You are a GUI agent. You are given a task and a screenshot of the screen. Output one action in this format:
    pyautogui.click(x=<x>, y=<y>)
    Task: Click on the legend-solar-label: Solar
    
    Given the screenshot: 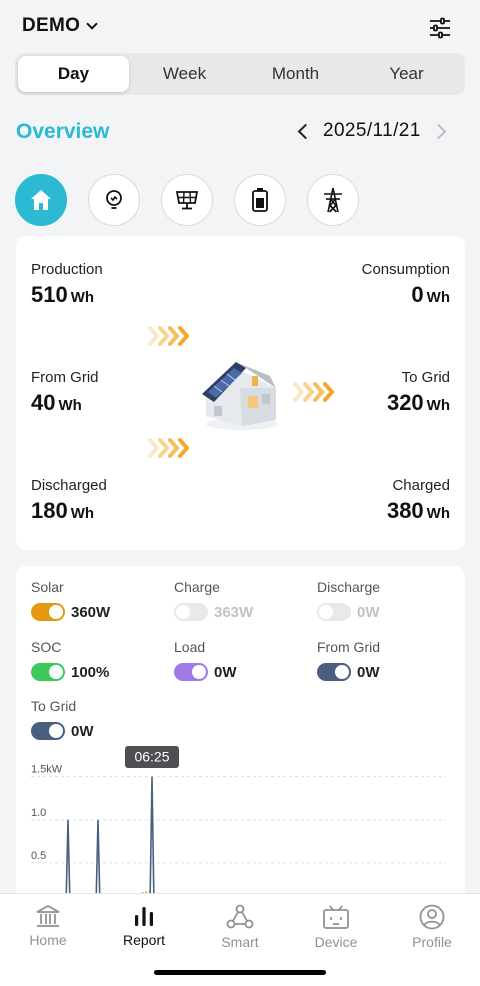 What is the action you would take?
    pyautogui.click(x=47, y=587)
    